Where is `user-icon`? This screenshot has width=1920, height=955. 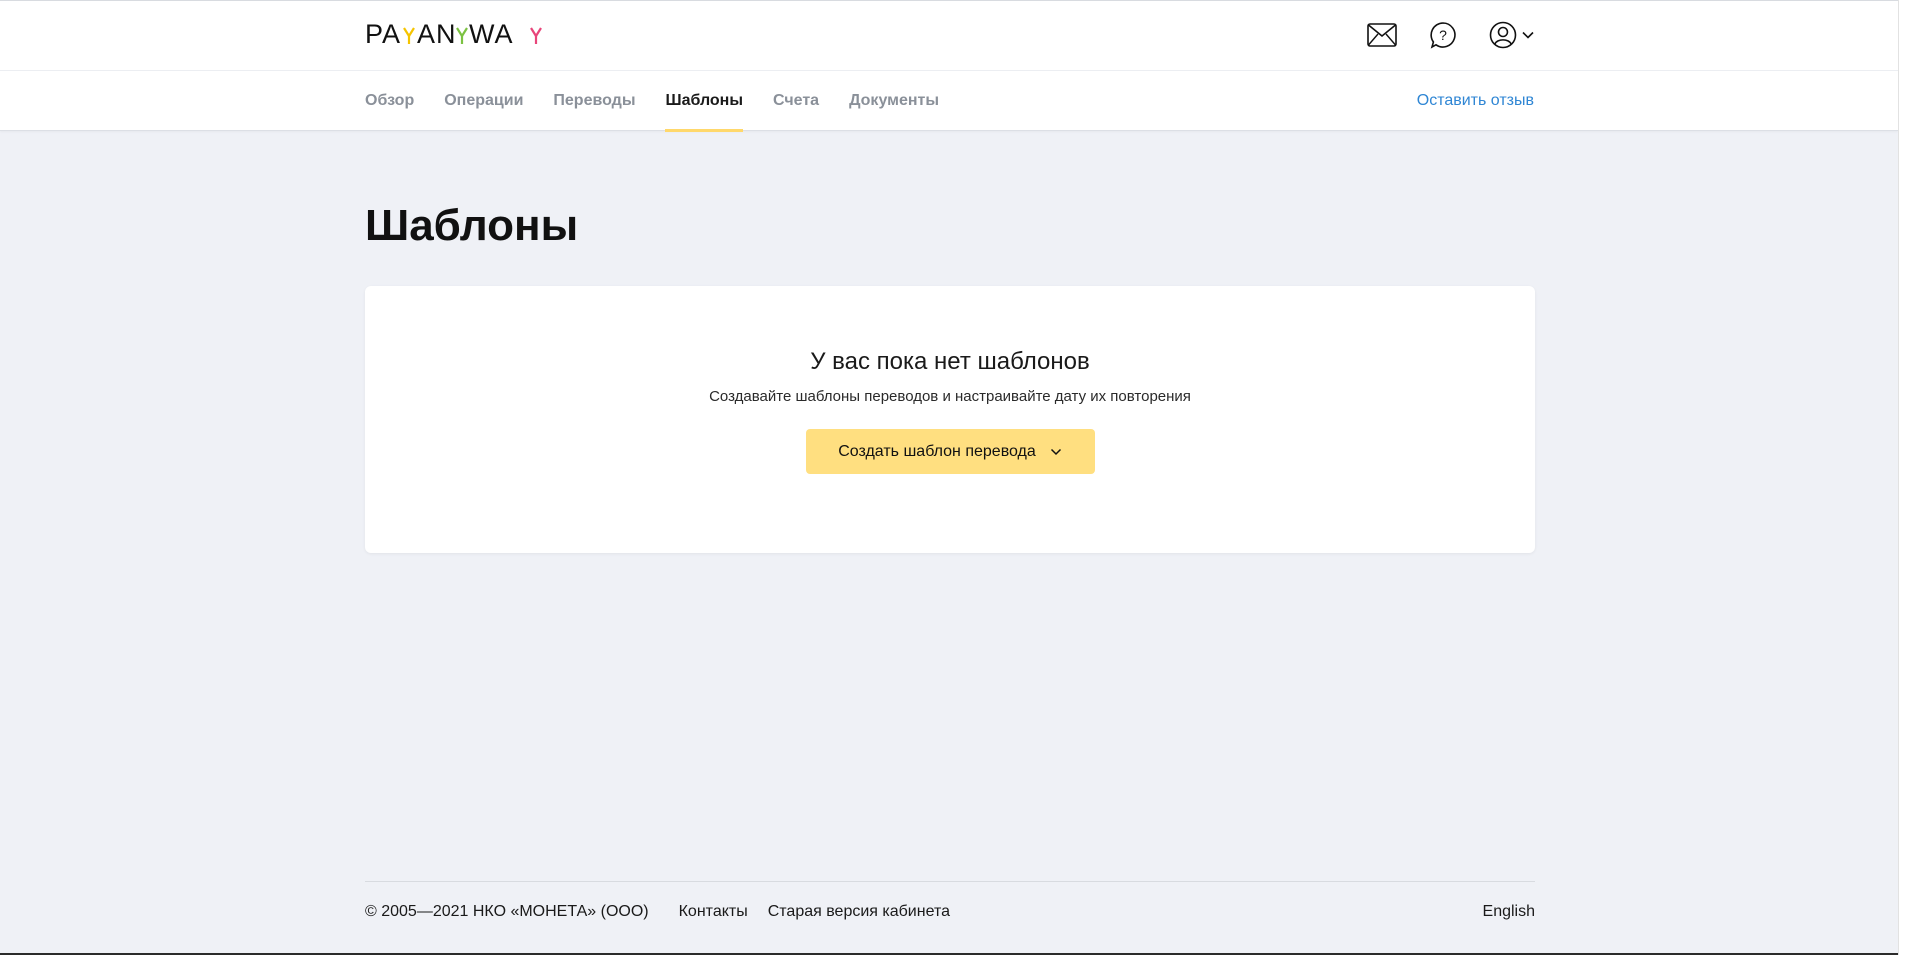
user-icon is located at coordinates (1503, 35).